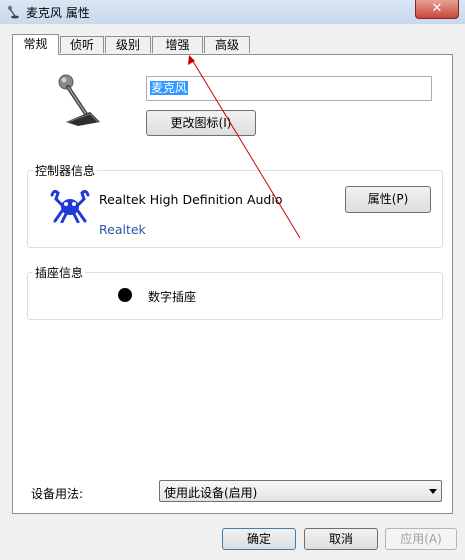  I want to click on tab-listen: 侦听, so click(82, 44).